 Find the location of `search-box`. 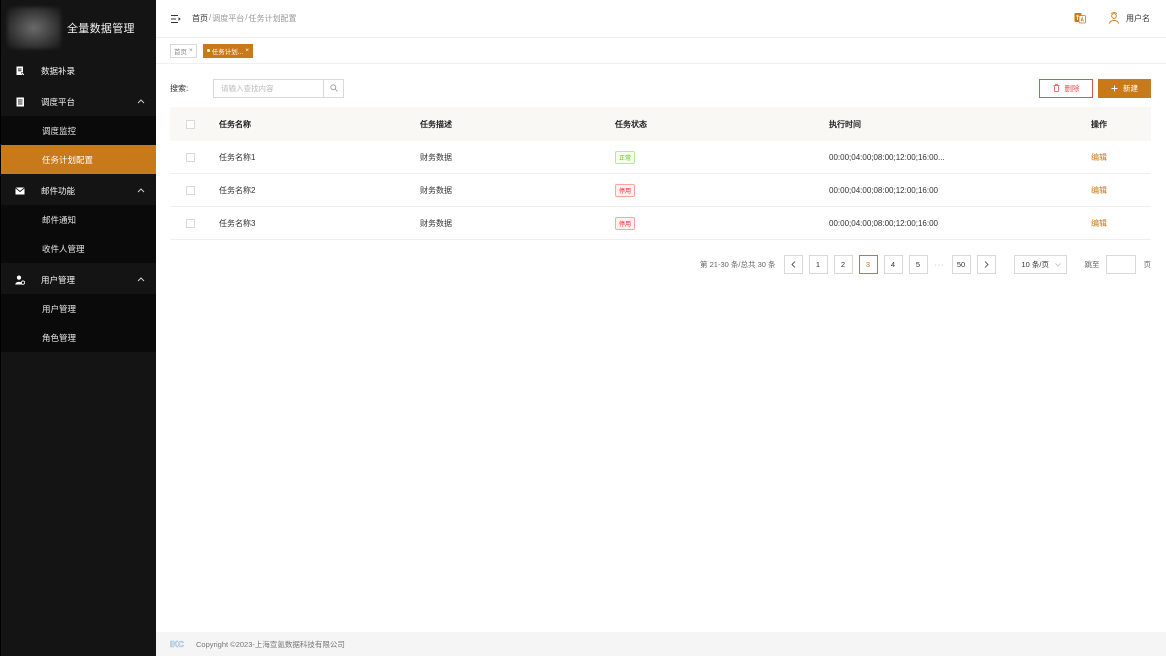

search-box is located at coordinates (278, 88).